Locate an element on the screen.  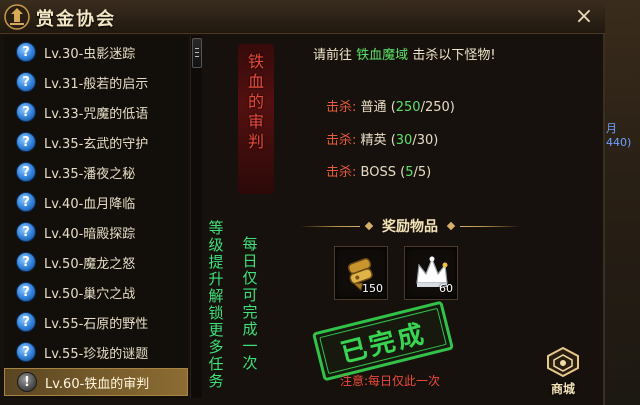
scrollbar-thumb is located at coordinates (197, 53).